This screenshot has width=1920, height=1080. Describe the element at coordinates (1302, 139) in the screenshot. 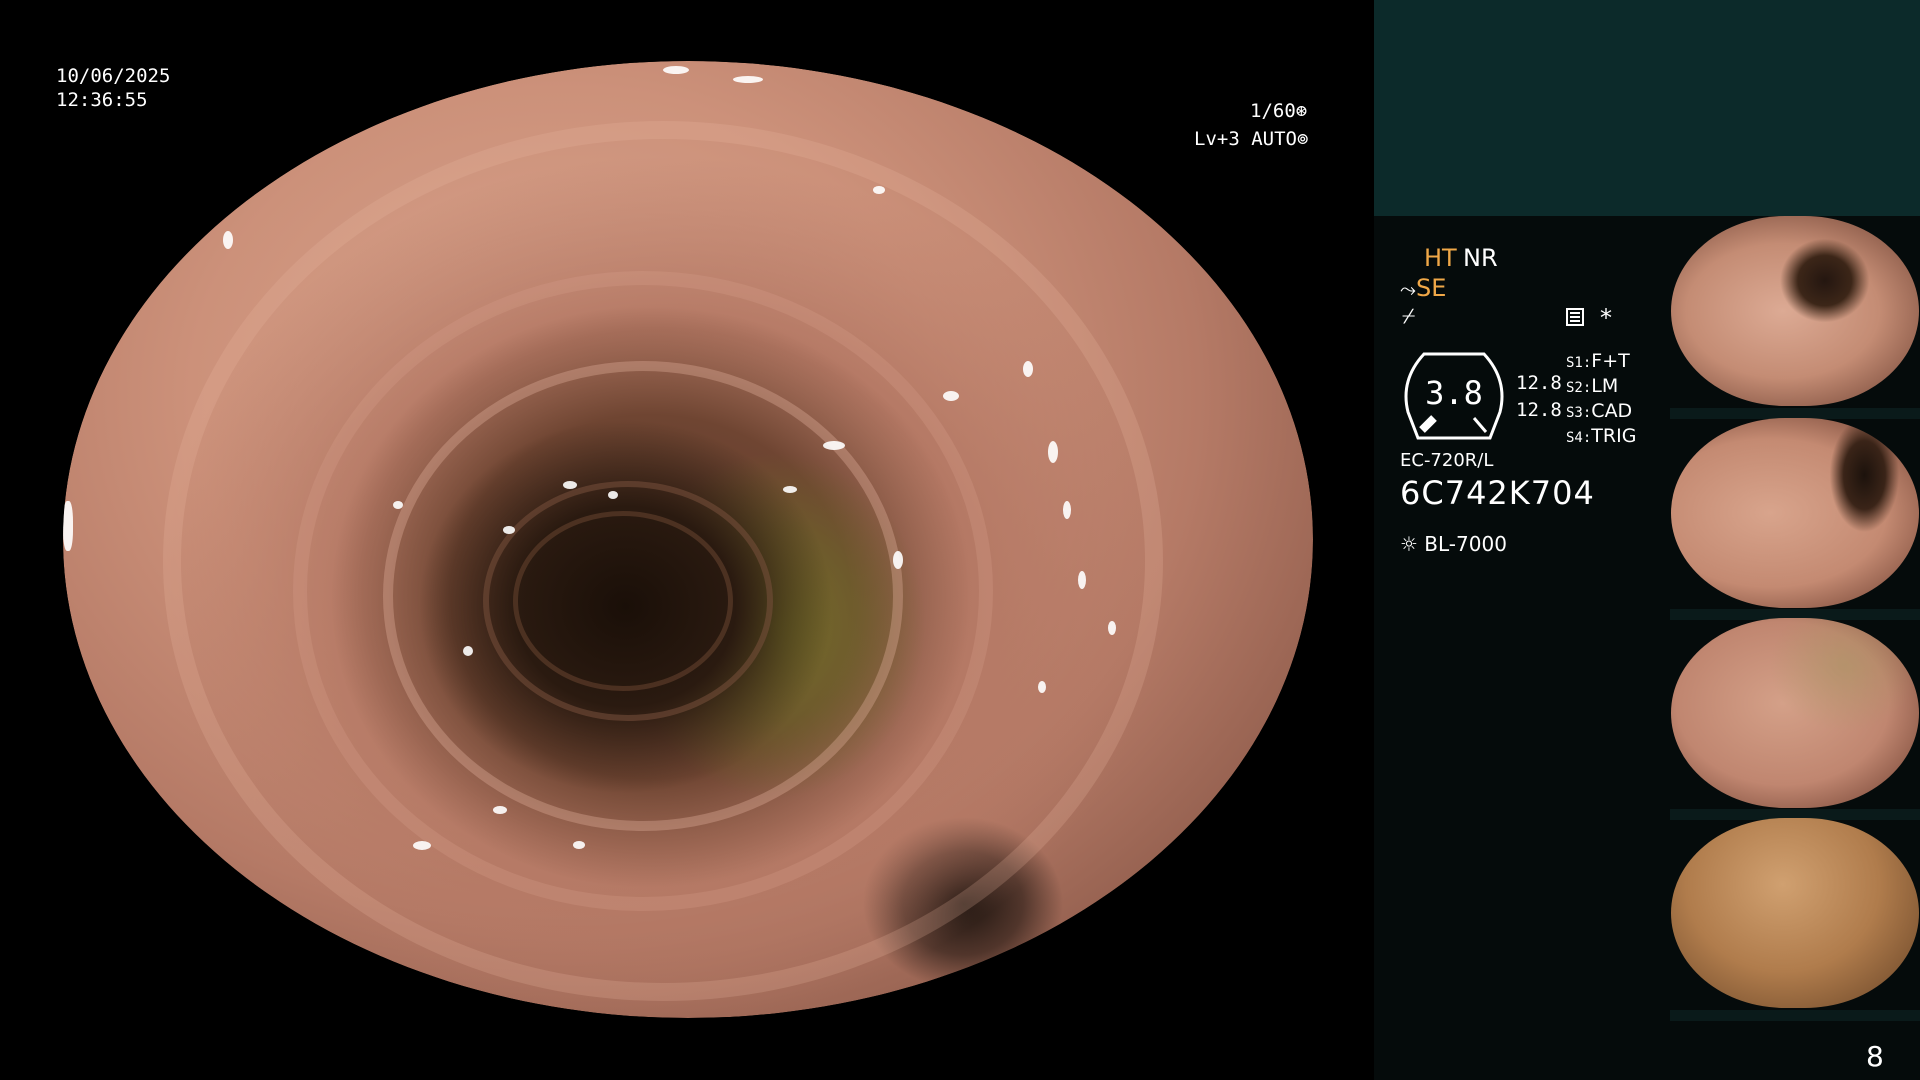

I see `iris-icon: ⊚` at that location.